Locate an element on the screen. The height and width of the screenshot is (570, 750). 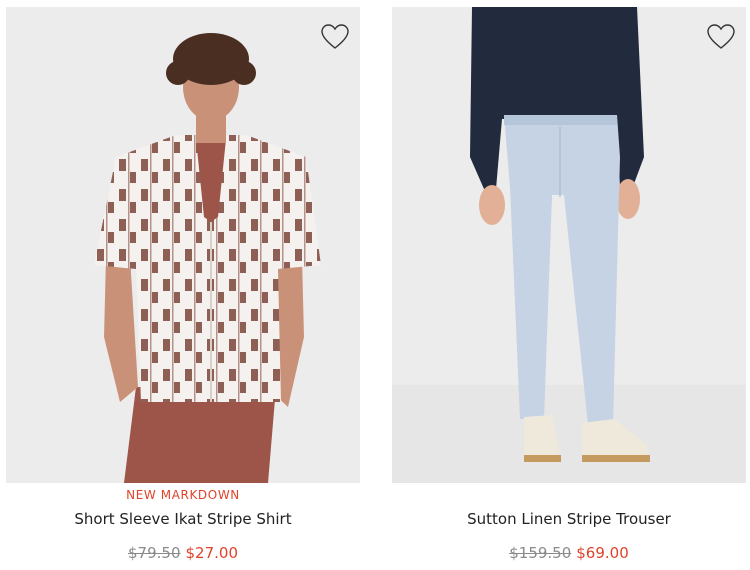
price-row: $79.50 $27.00 is located at coordinates (183, 553).